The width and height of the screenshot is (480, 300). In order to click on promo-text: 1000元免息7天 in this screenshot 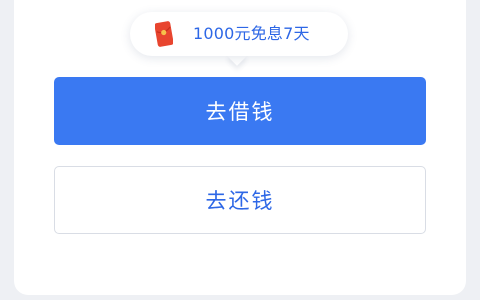, I will do `click(251, 33)`.